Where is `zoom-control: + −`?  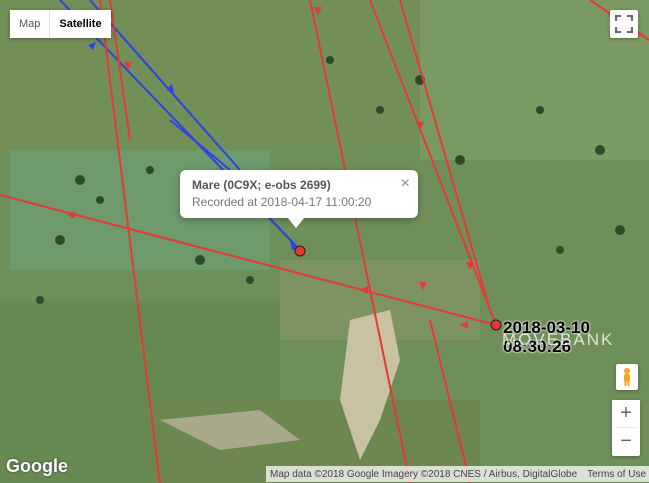 zoom-control: + − is located at coordinates (626, 428).